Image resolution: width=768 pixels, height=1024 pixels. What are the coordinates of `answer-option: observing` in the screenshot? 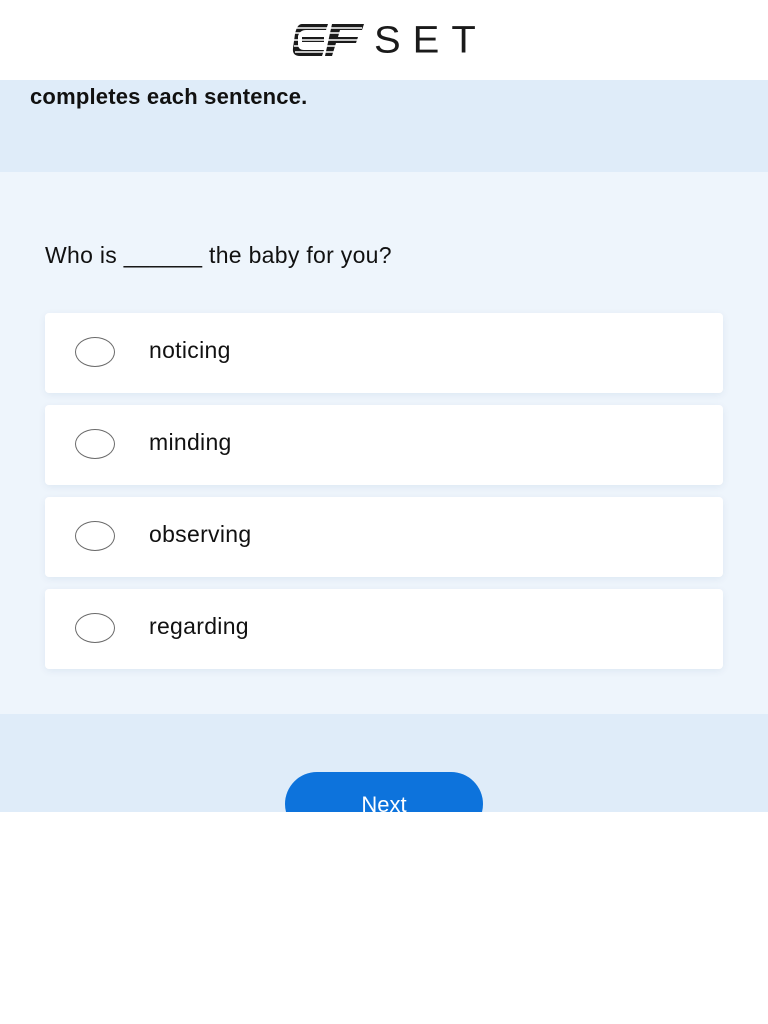 It's located at (384, 537).